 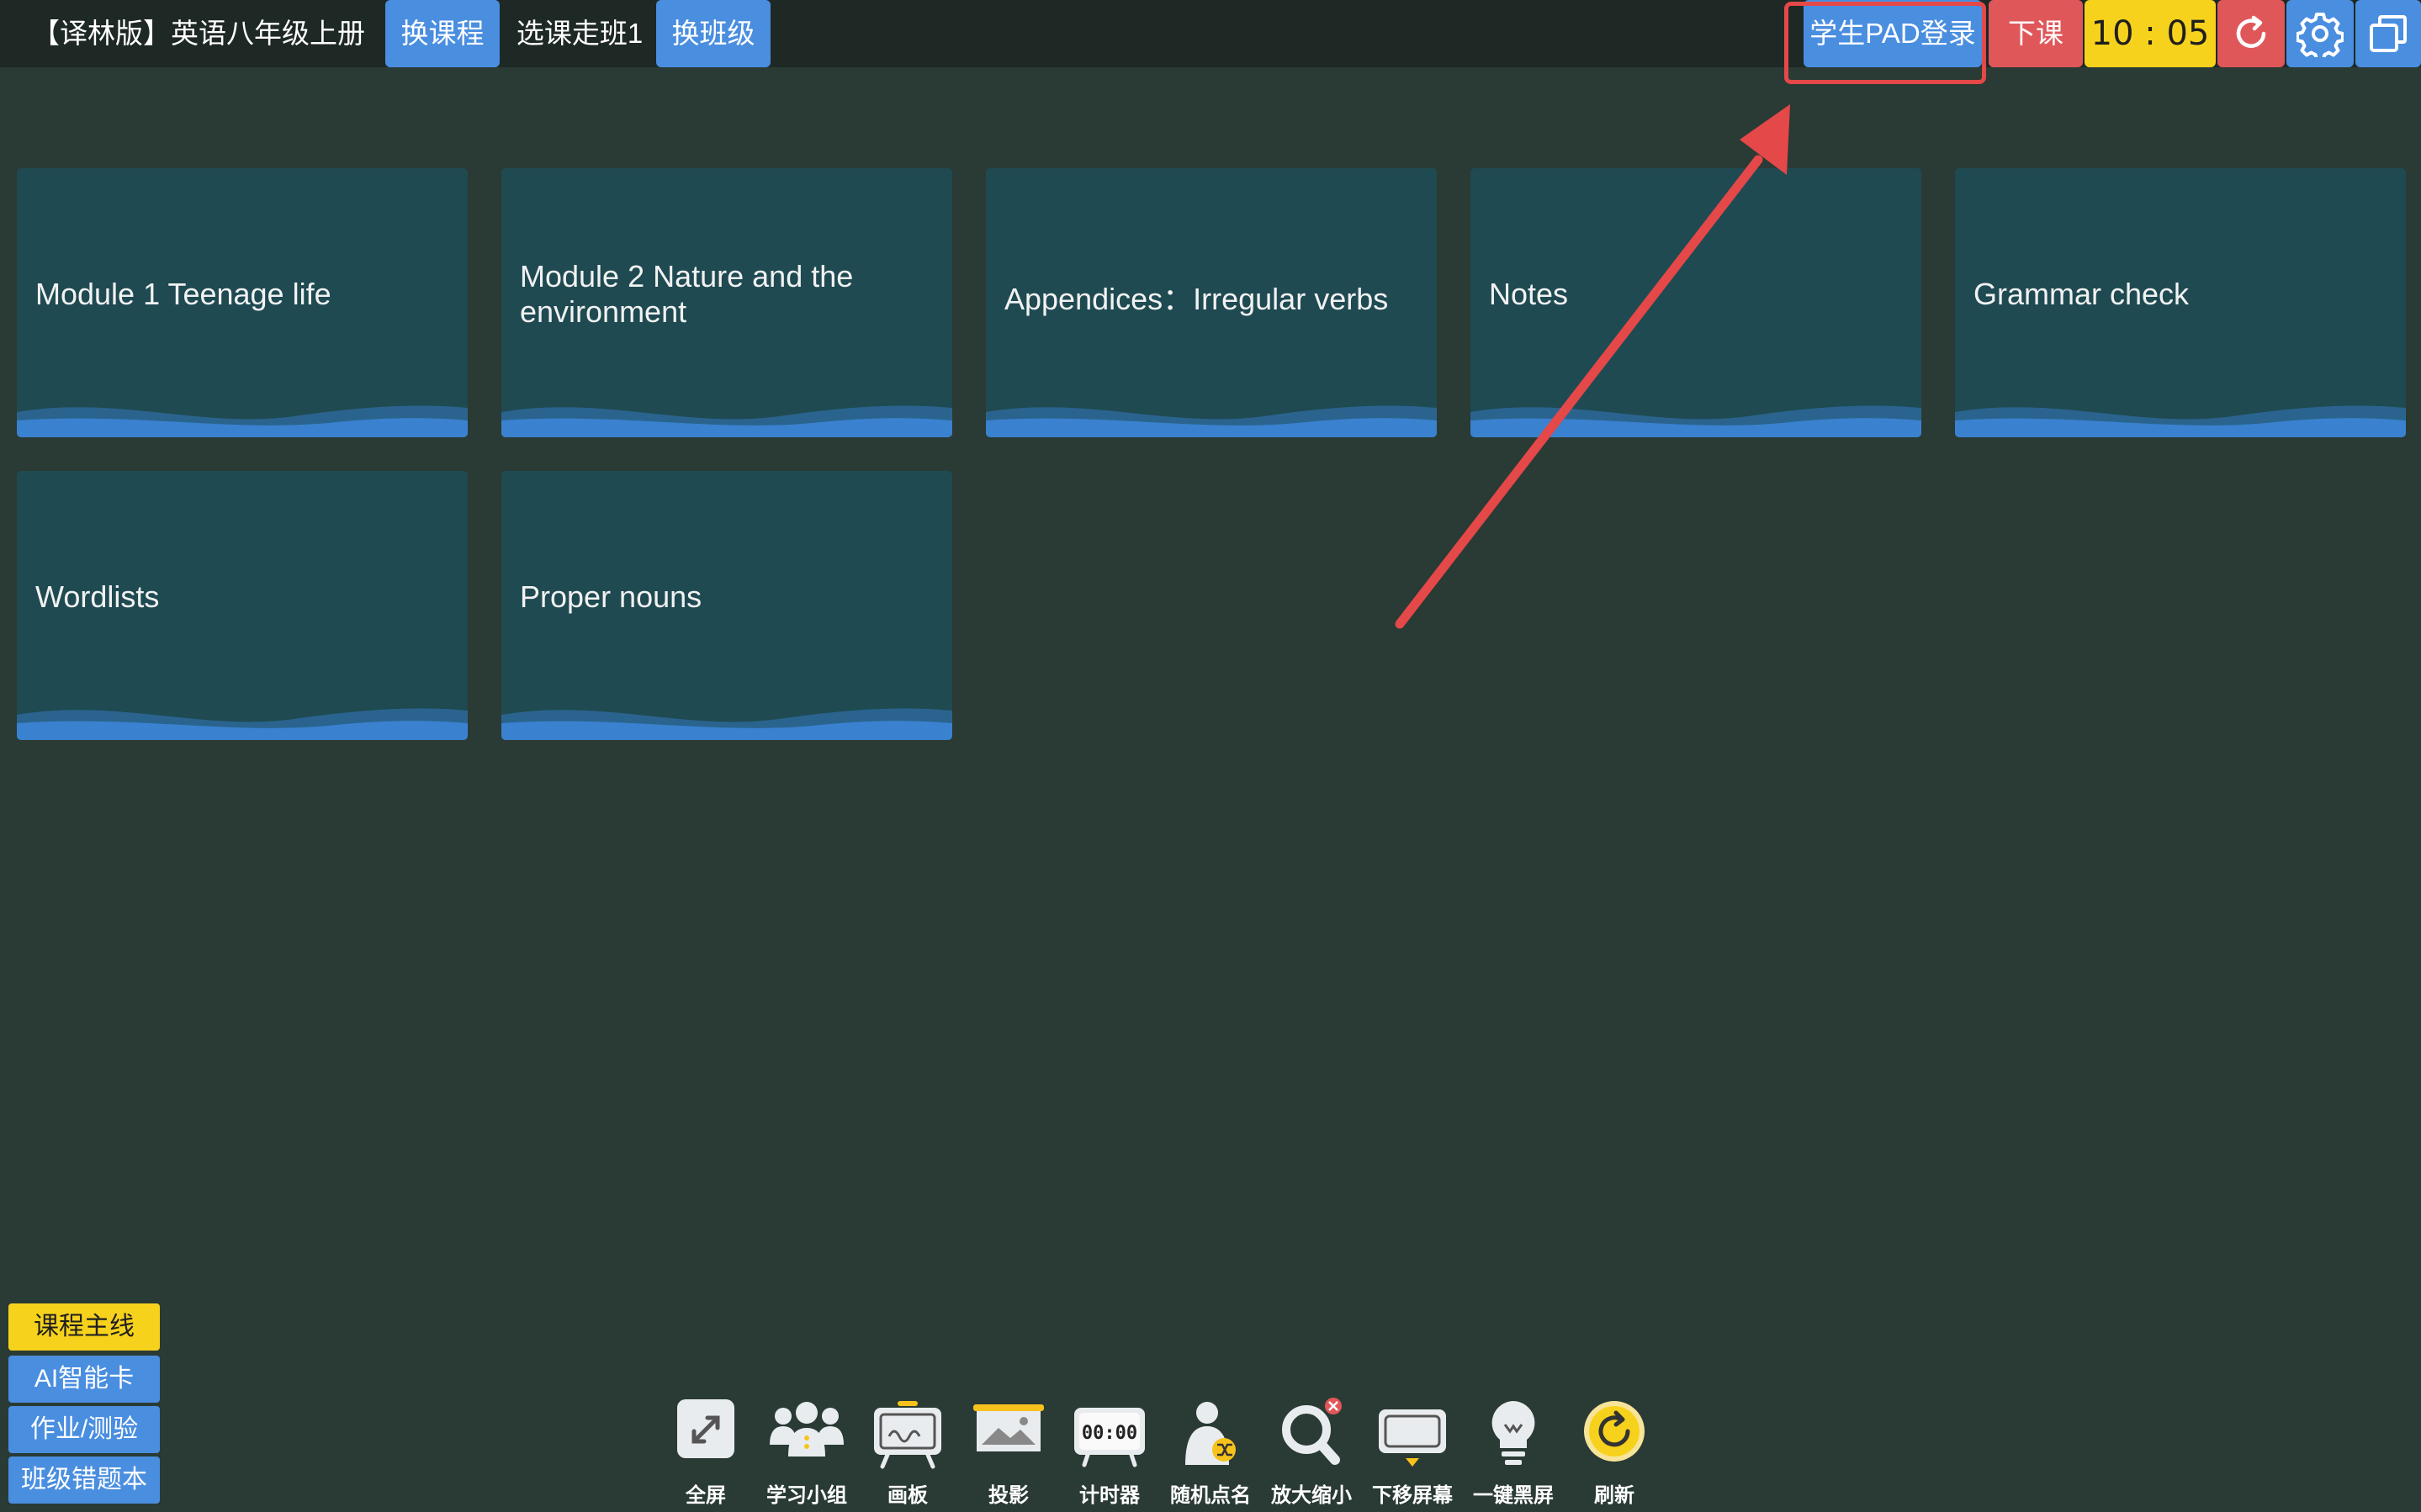 I want to click on tool-label: 学习小组, so click(x=807, y=1495).